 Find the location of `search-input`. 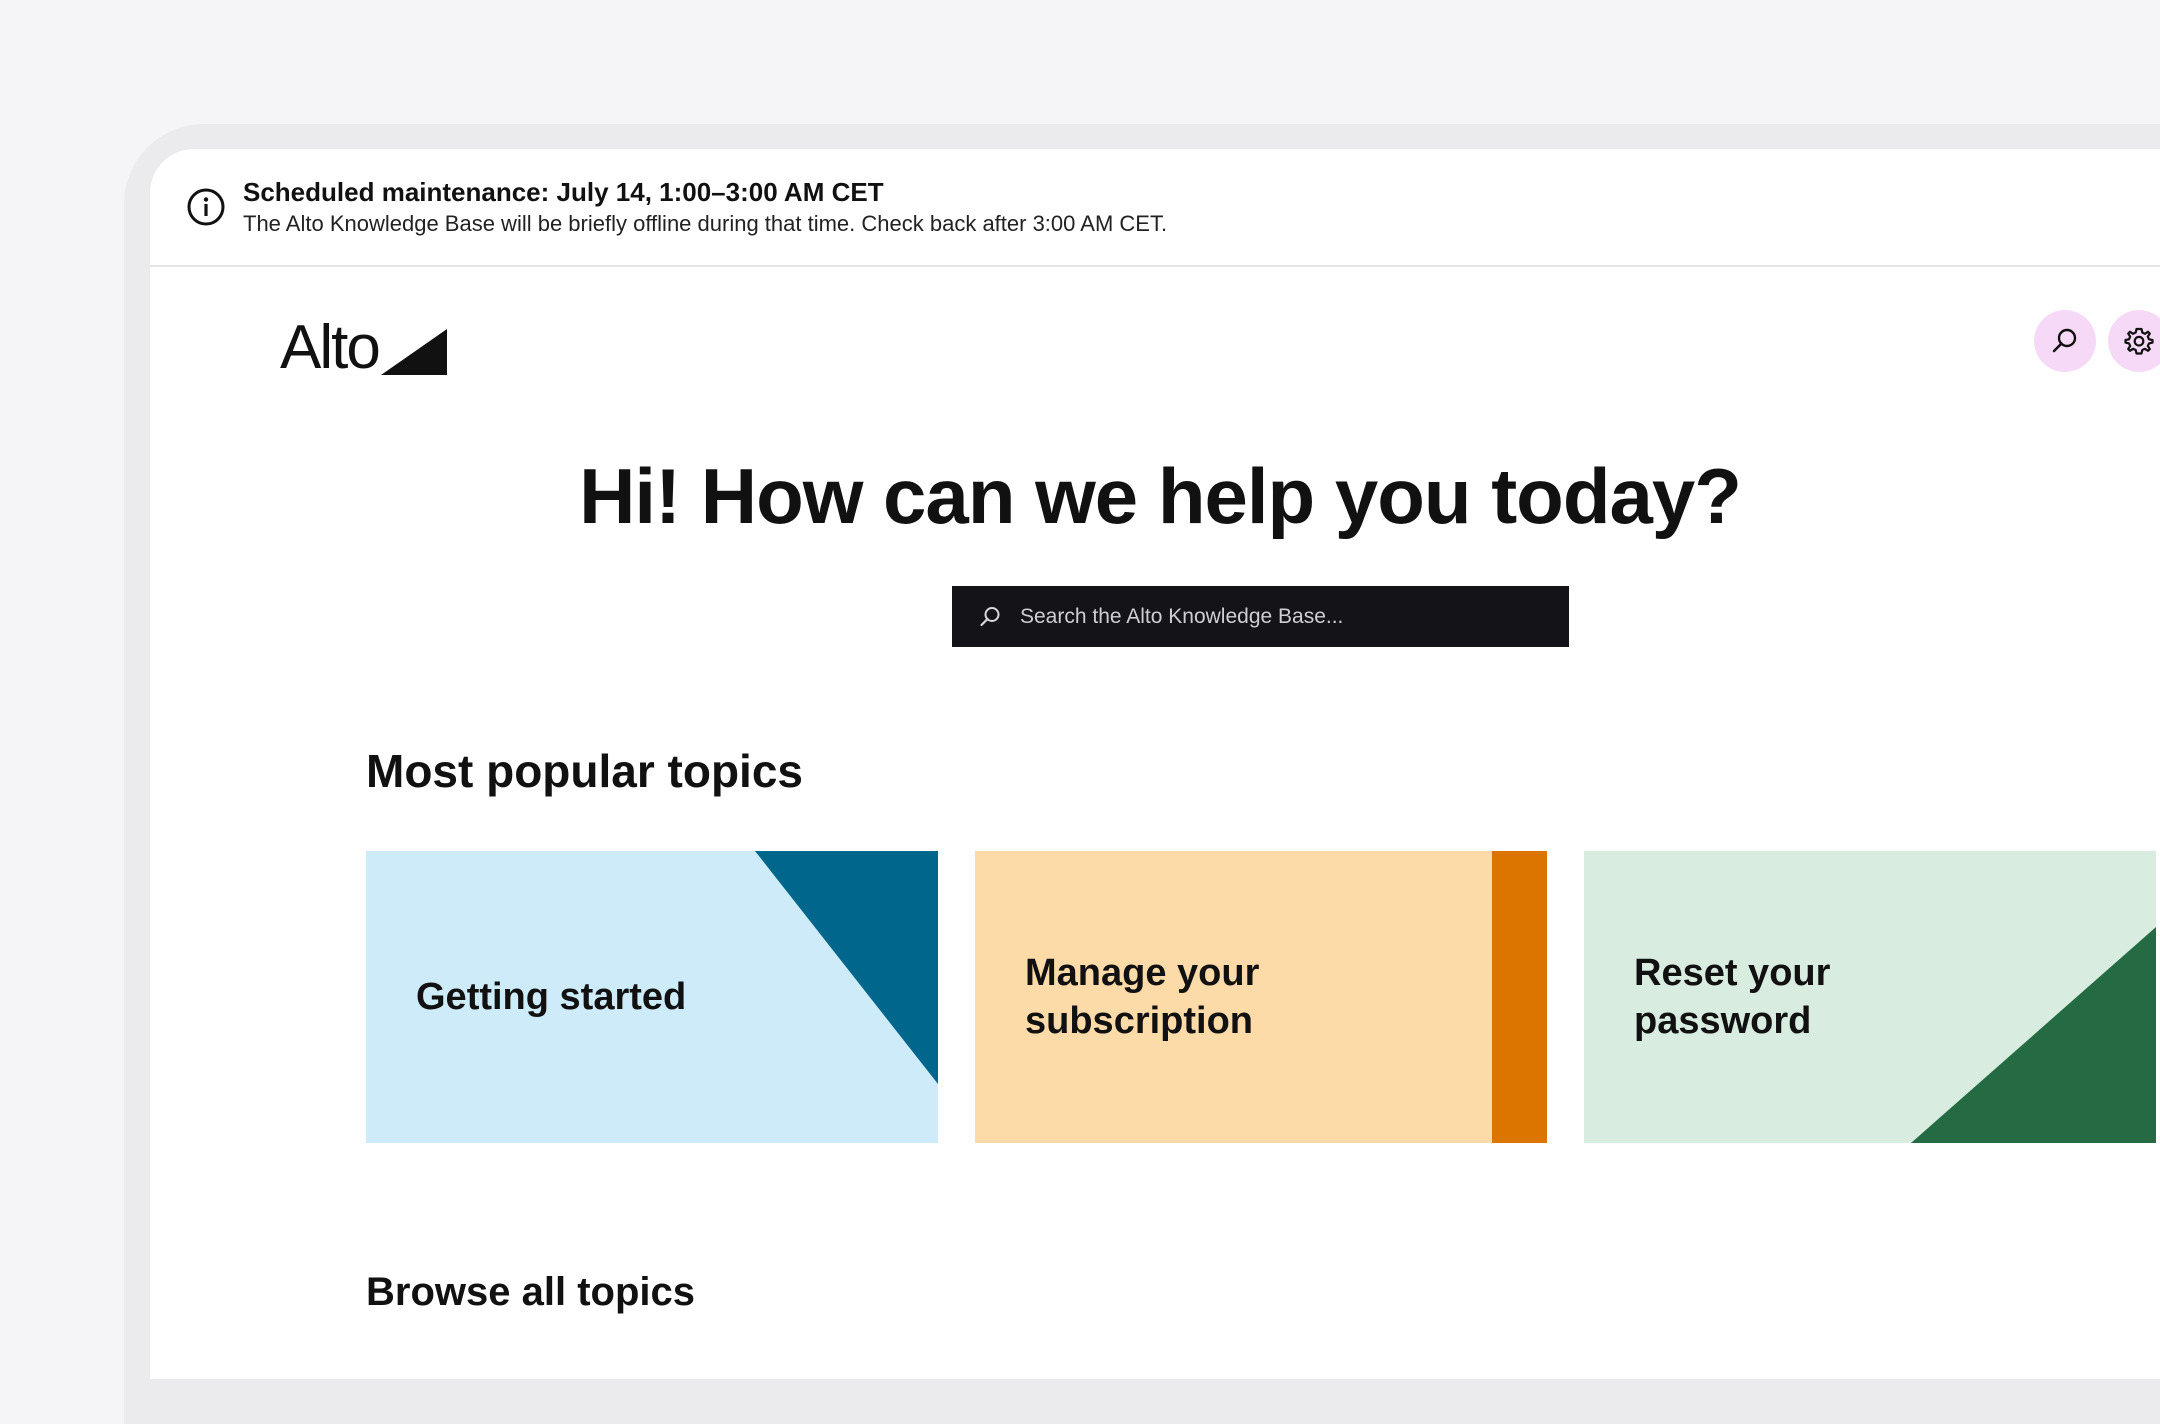

search-input is located at coordinates (1290, 616).